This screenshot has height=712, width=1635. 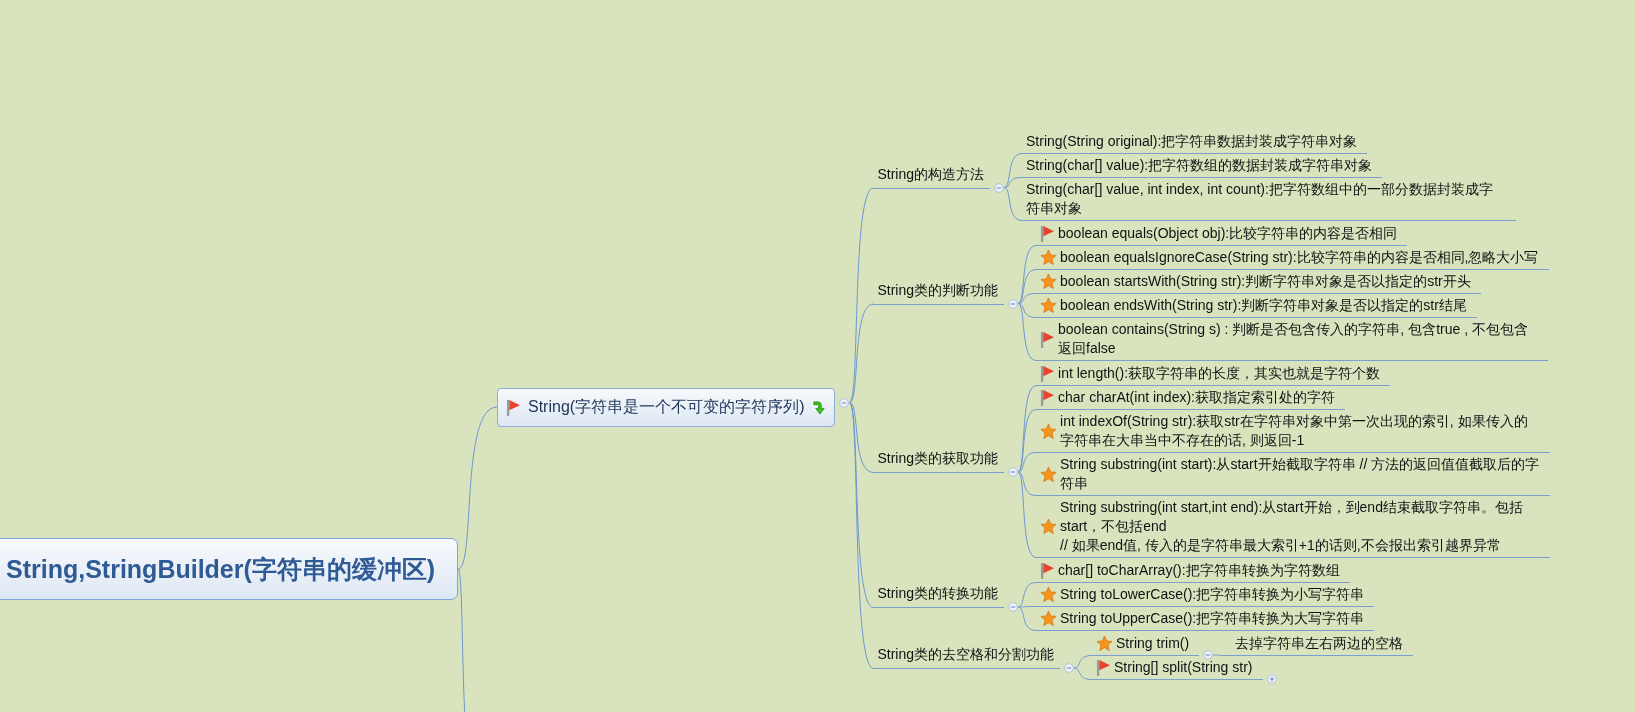 What do you see at coordinates (1199, 165) in the screenshot?
I see `topic-text: String(char[] value):把字符数组的数据封装成字符串对象` at bounding box center [1199, 165].